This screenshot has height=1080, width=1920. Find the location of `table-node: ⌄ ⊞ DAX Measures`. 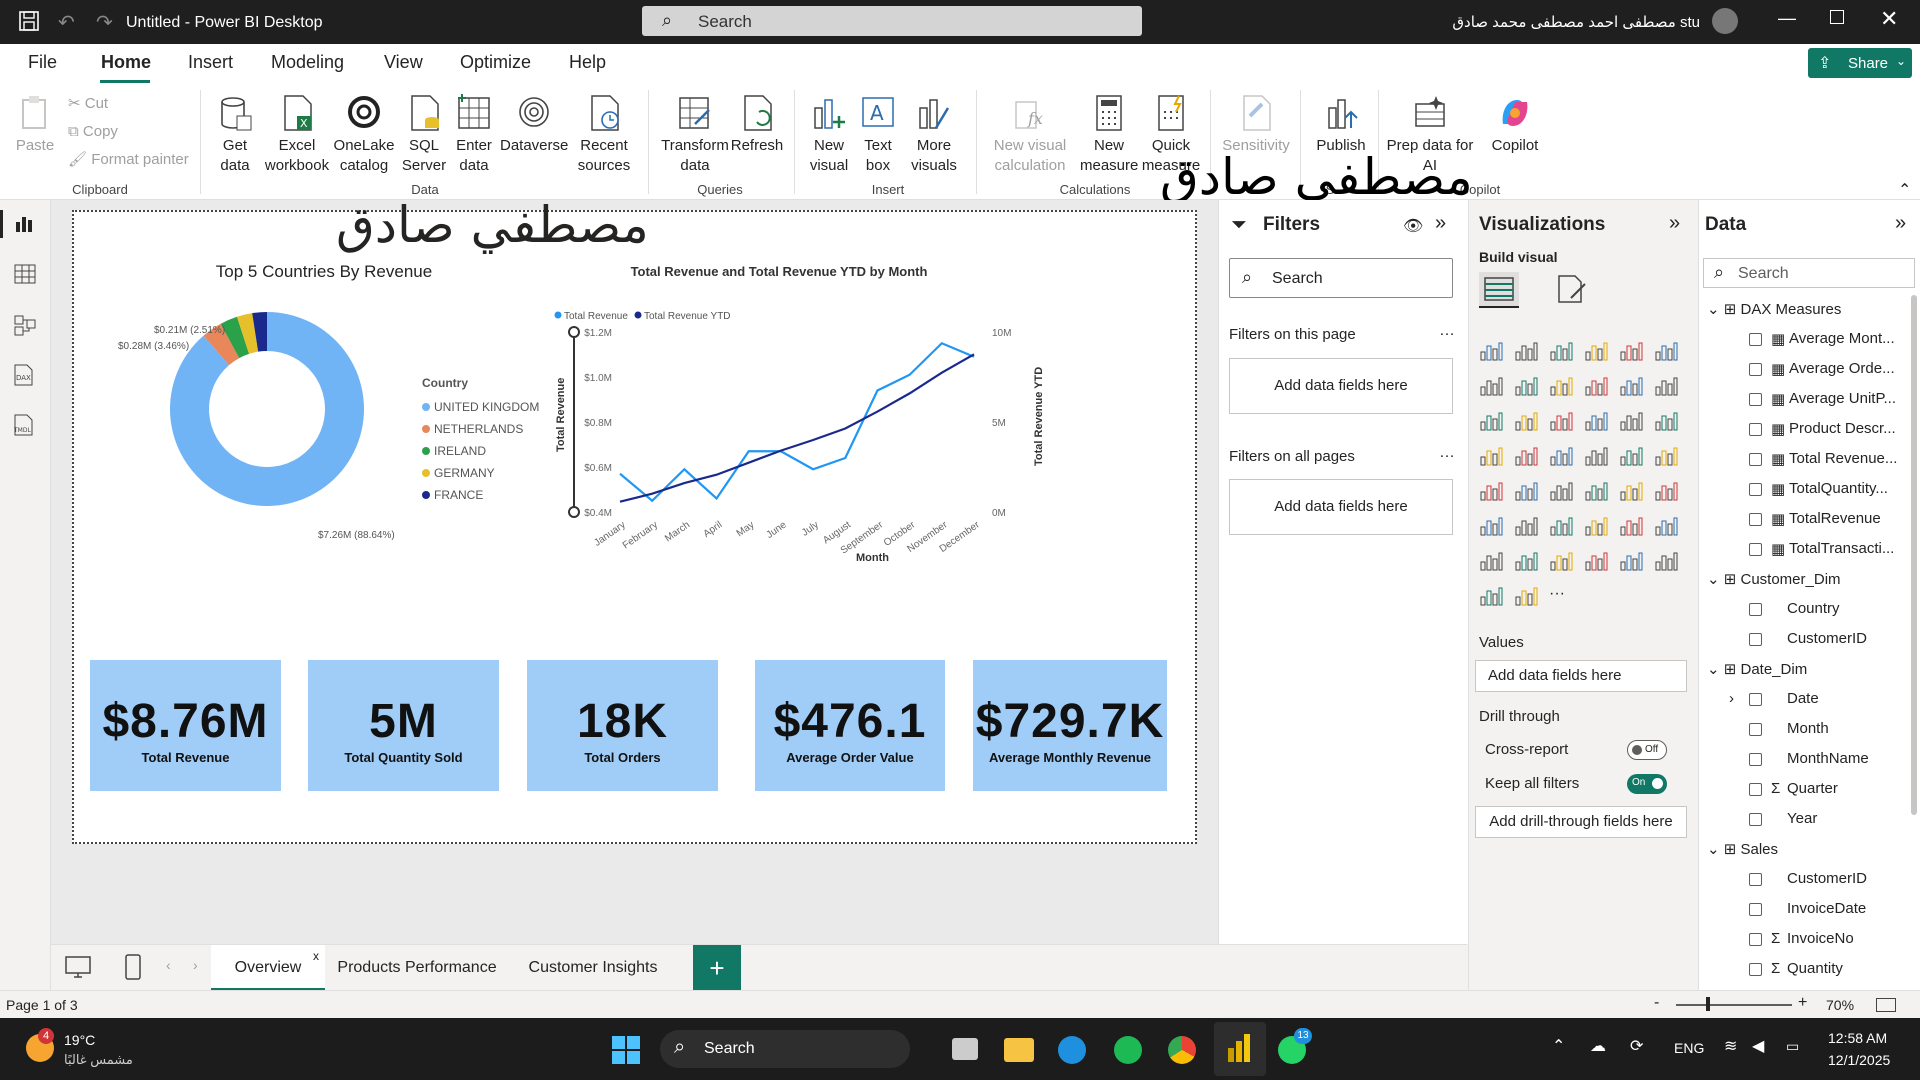

table-node: ⌄ ⊞ DAX Measures is located at coordinates (1774, 309).